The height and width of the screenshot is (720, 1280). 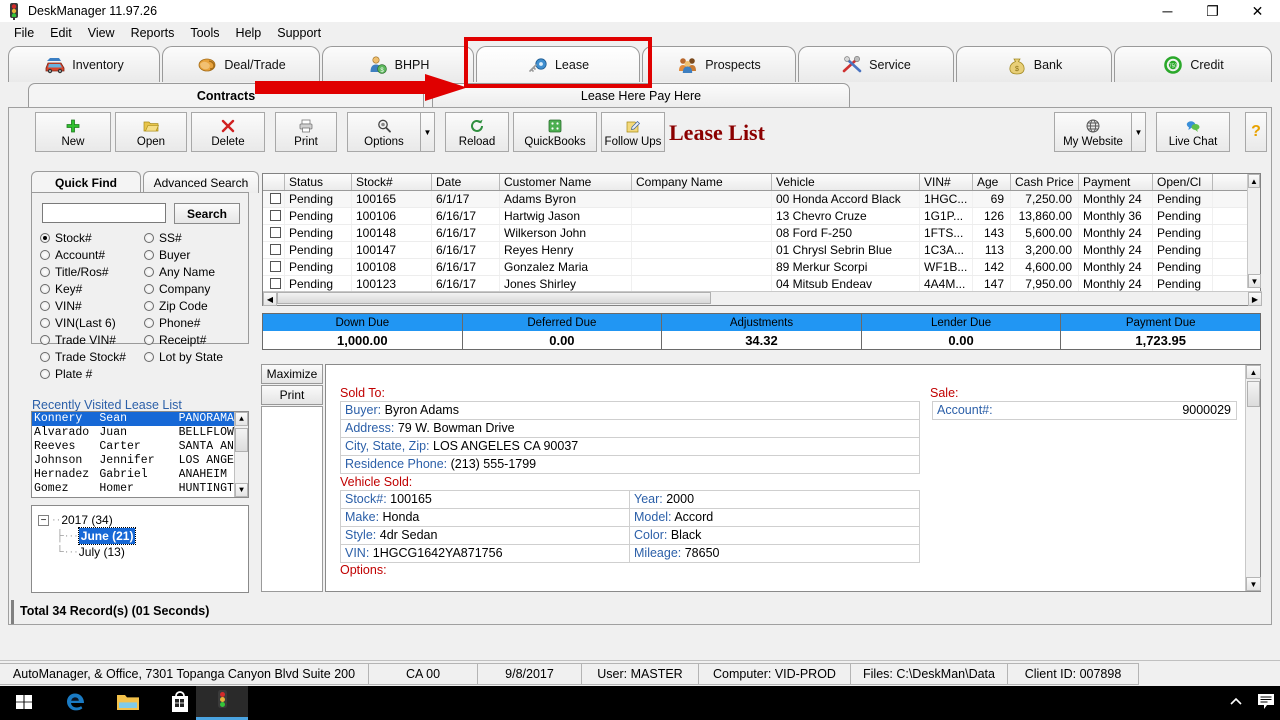 What do you see at coordinates (201, 182) in the screenshot?
I see `tab-advanced-search: Advanced Search` at bounding box center [201, 182].